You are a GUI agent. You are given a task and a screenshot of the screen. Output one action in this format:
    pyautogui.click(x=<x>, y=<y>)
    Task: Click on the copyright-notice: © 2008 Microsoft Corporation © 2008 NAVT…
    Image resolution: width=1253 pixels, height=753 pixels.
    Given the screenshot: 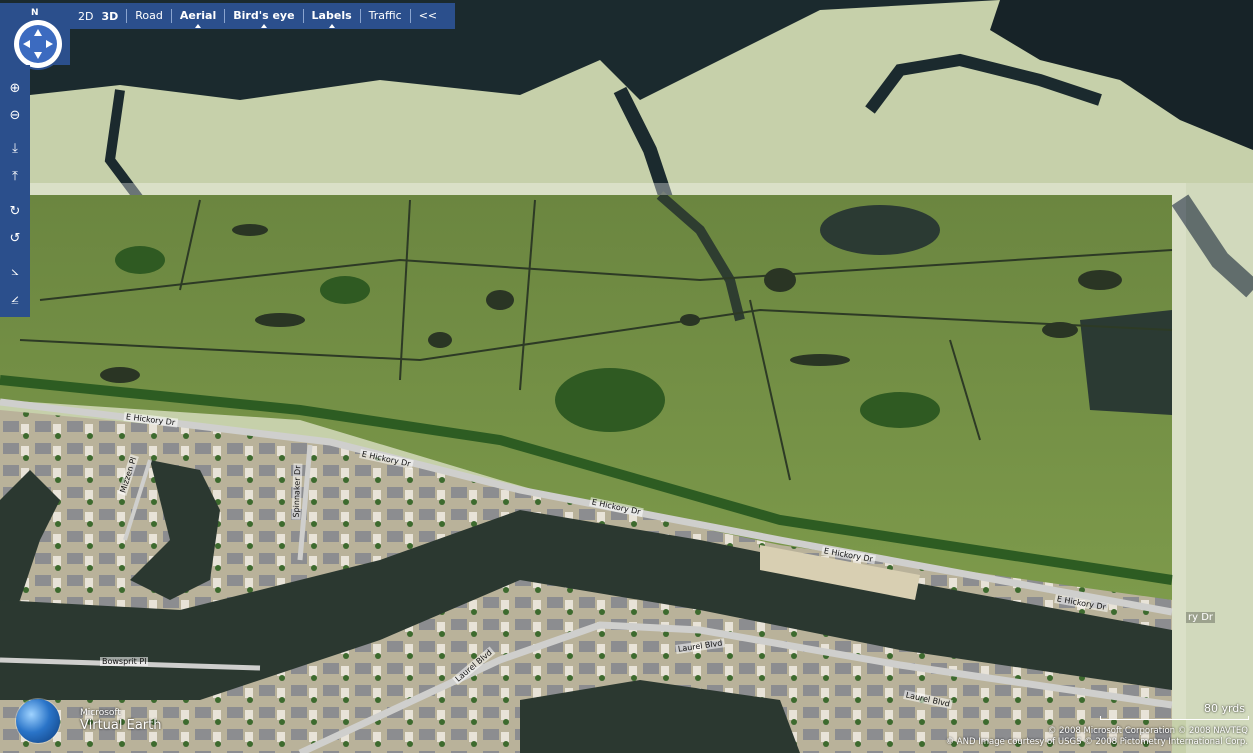 What is the action you would take?
    pyautogui.click(x=1097, y=737)
    